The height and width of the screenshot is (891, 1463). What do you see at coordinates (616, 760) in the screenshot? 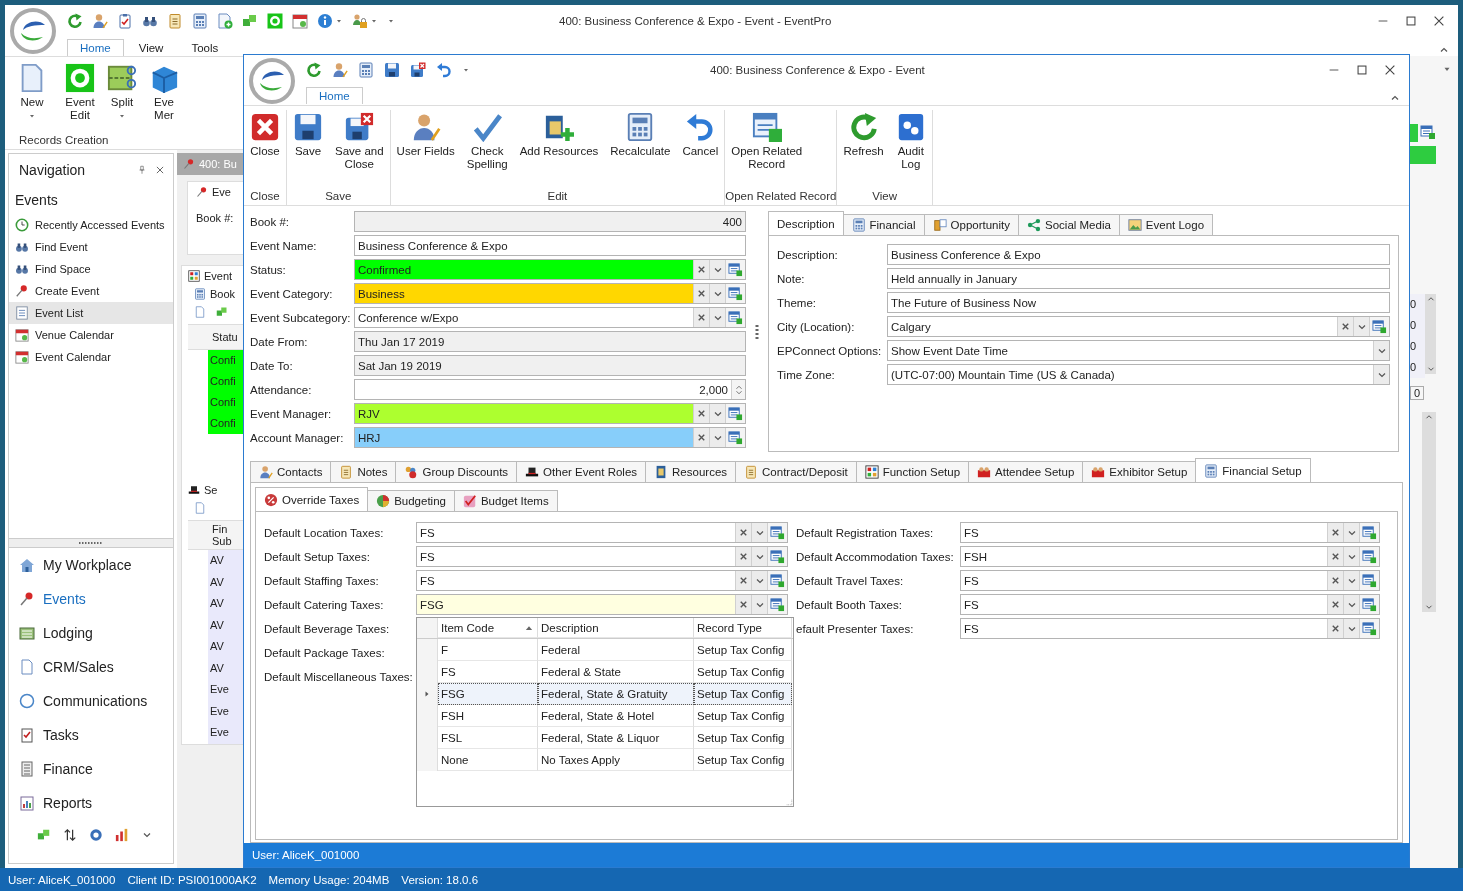
I see `list-cell: No Taxes Apply` at bounding box center [616, 760].